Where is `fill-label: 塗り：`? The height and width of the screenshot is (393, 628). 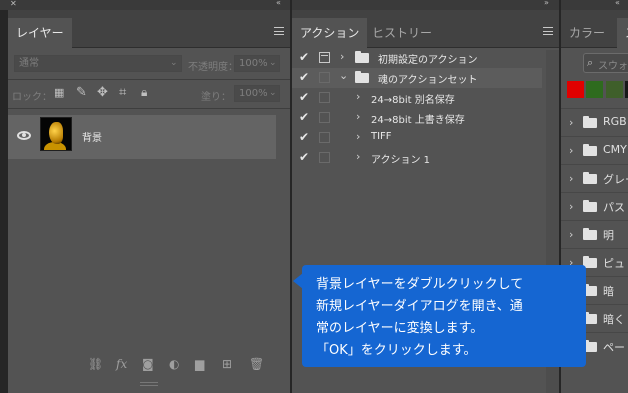 fill-label: 塗り： is located at coordinates (216, 97).